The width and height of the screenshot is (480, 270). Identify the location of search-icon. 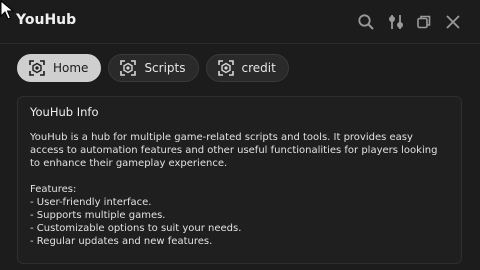
(366, 22).